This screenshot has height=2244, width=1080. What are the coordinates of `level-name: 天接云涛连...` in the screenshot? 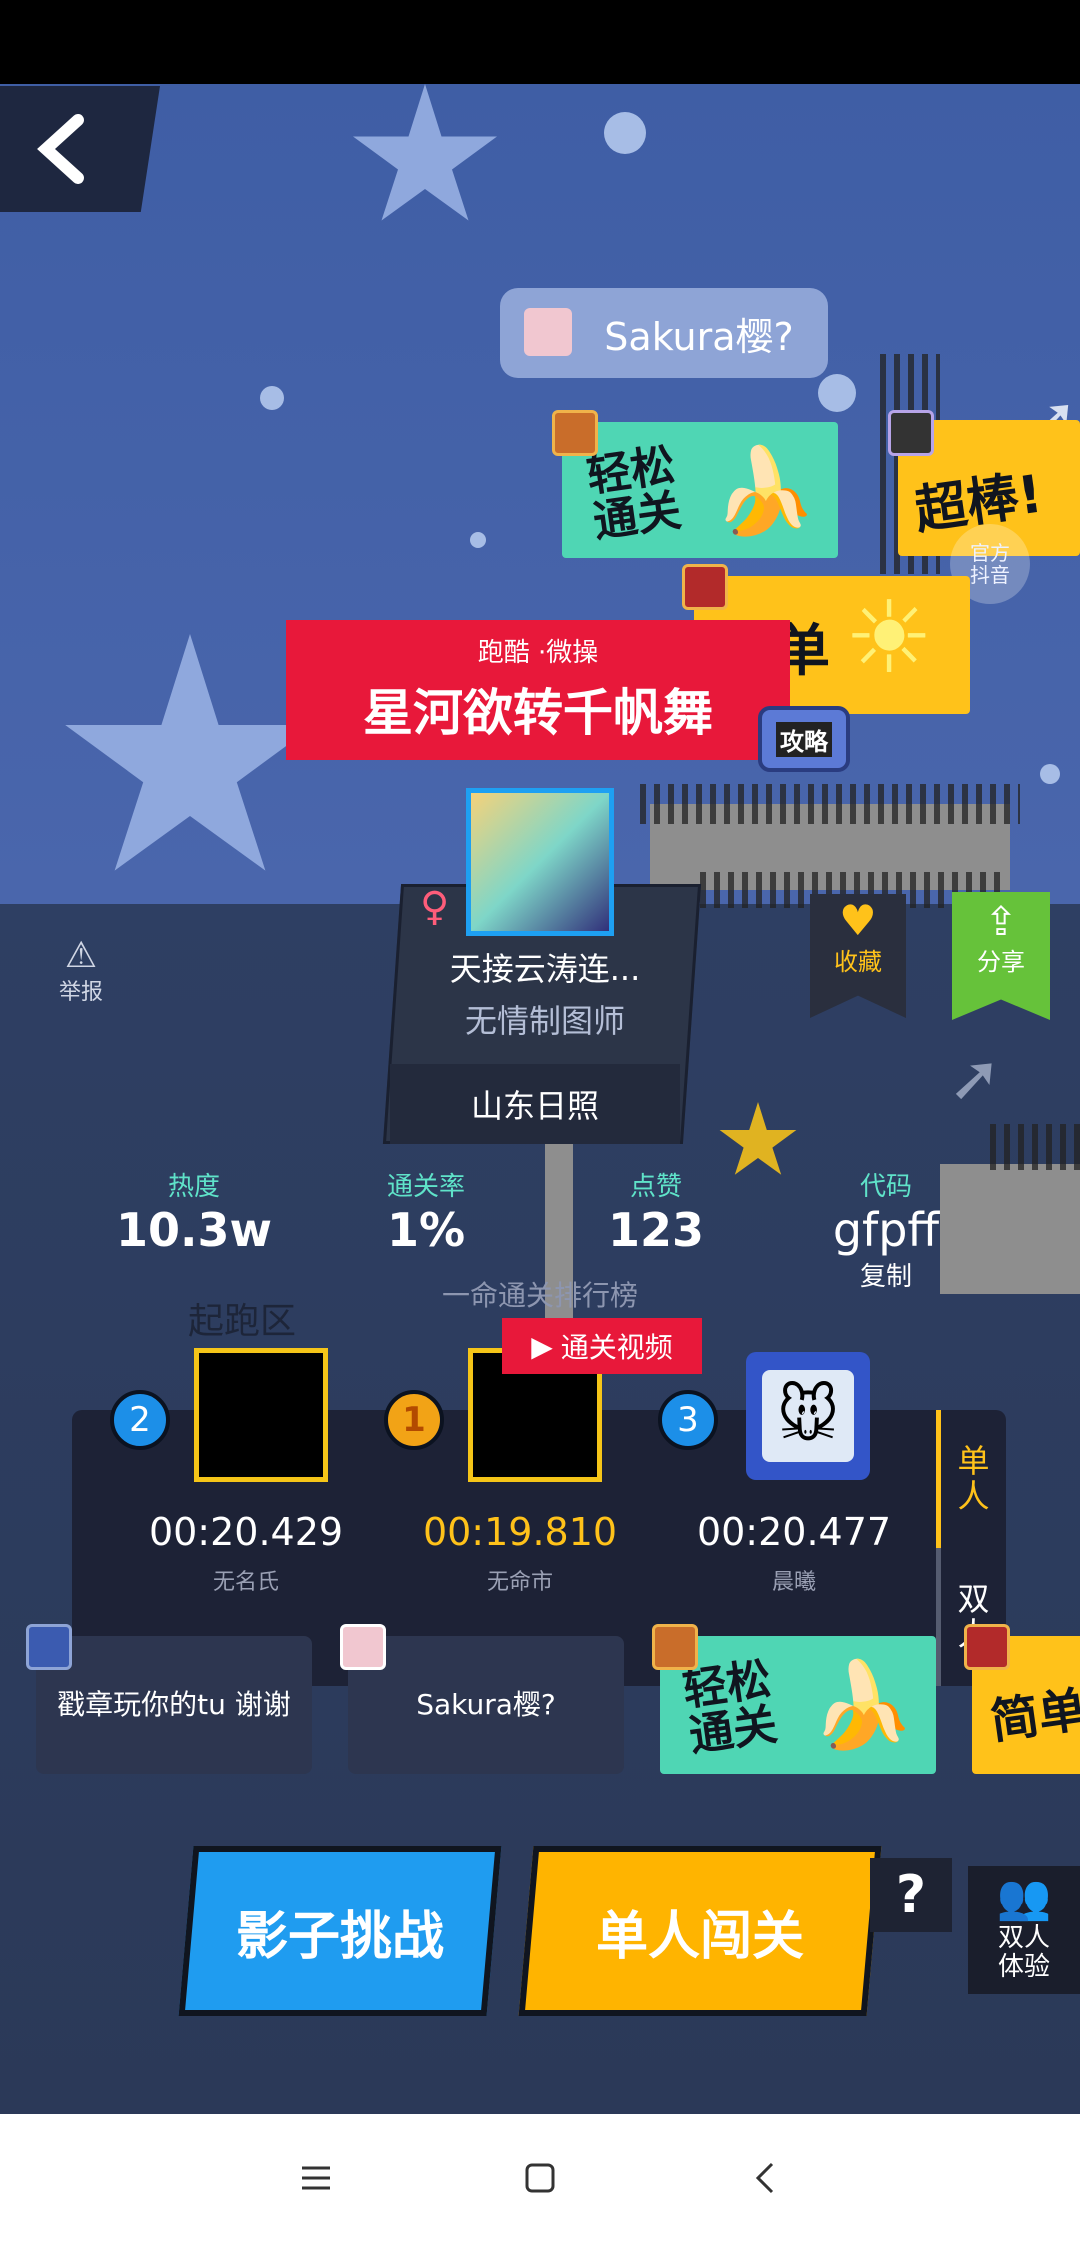 It's located at (545, 969).